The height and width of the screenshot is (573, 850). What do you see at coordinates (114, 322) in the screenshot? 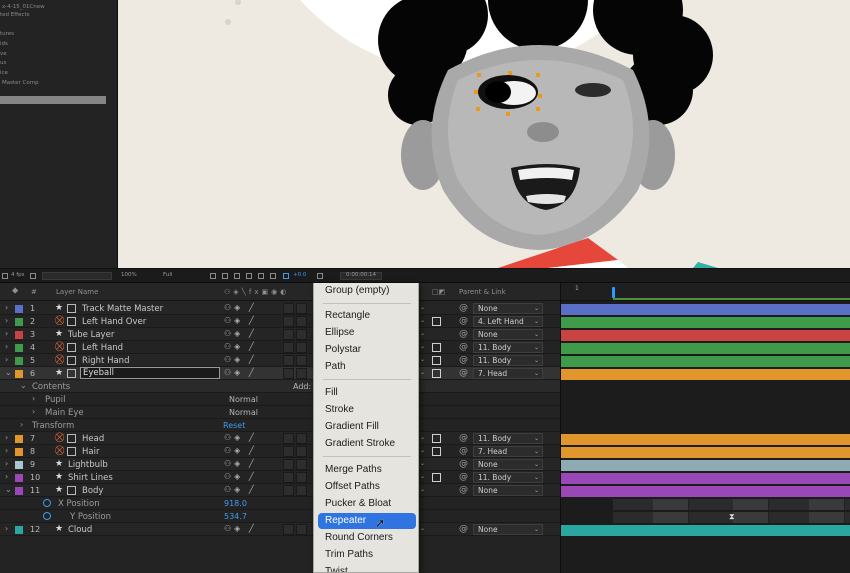
I see `layer-name: Left Hand Over` at bounding box center [114, 322].